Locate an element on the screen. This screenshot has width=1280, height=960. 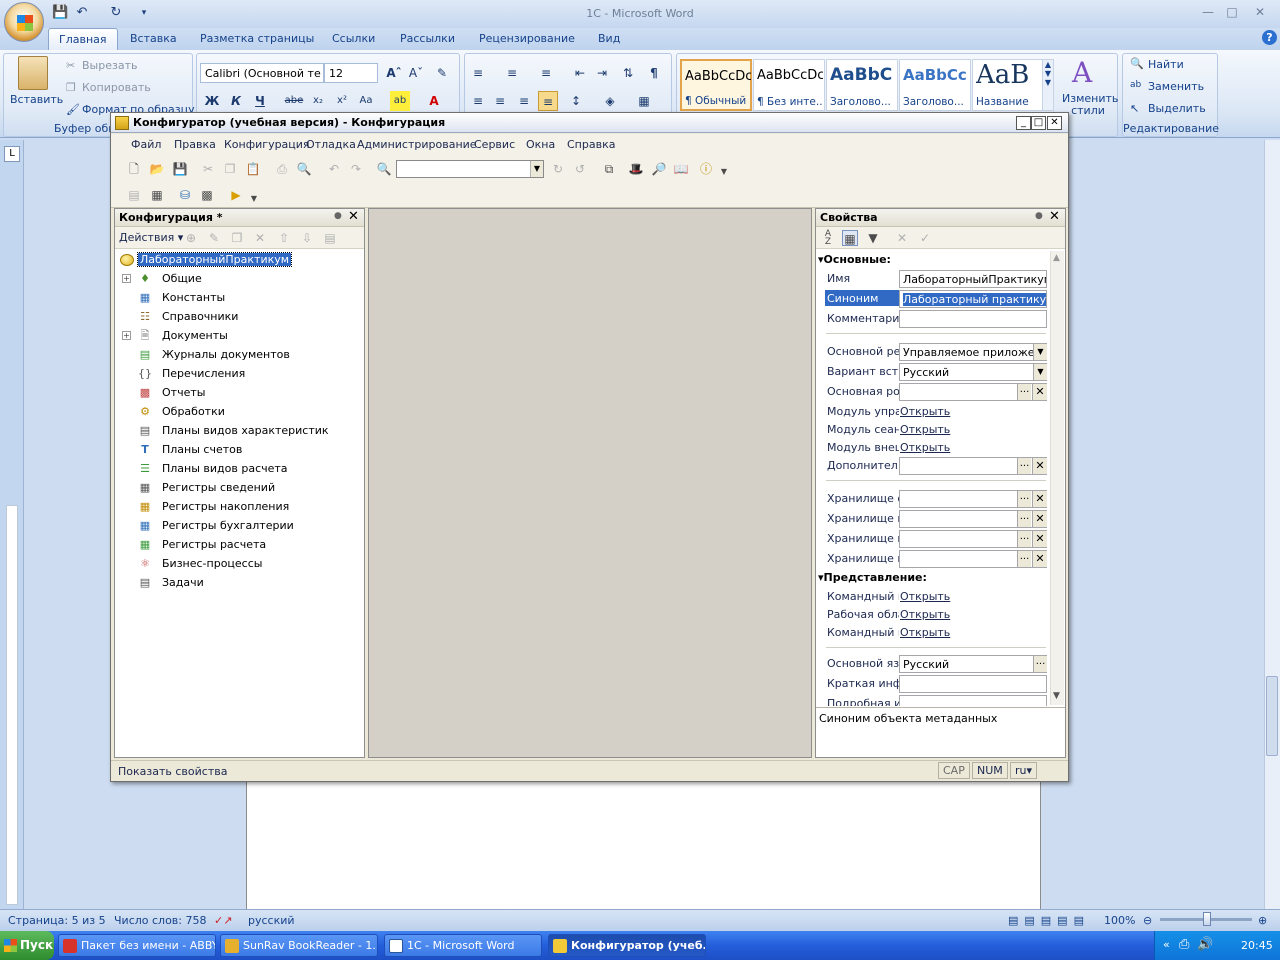
menu-edit: Правка is located at coordinates (195, 144).